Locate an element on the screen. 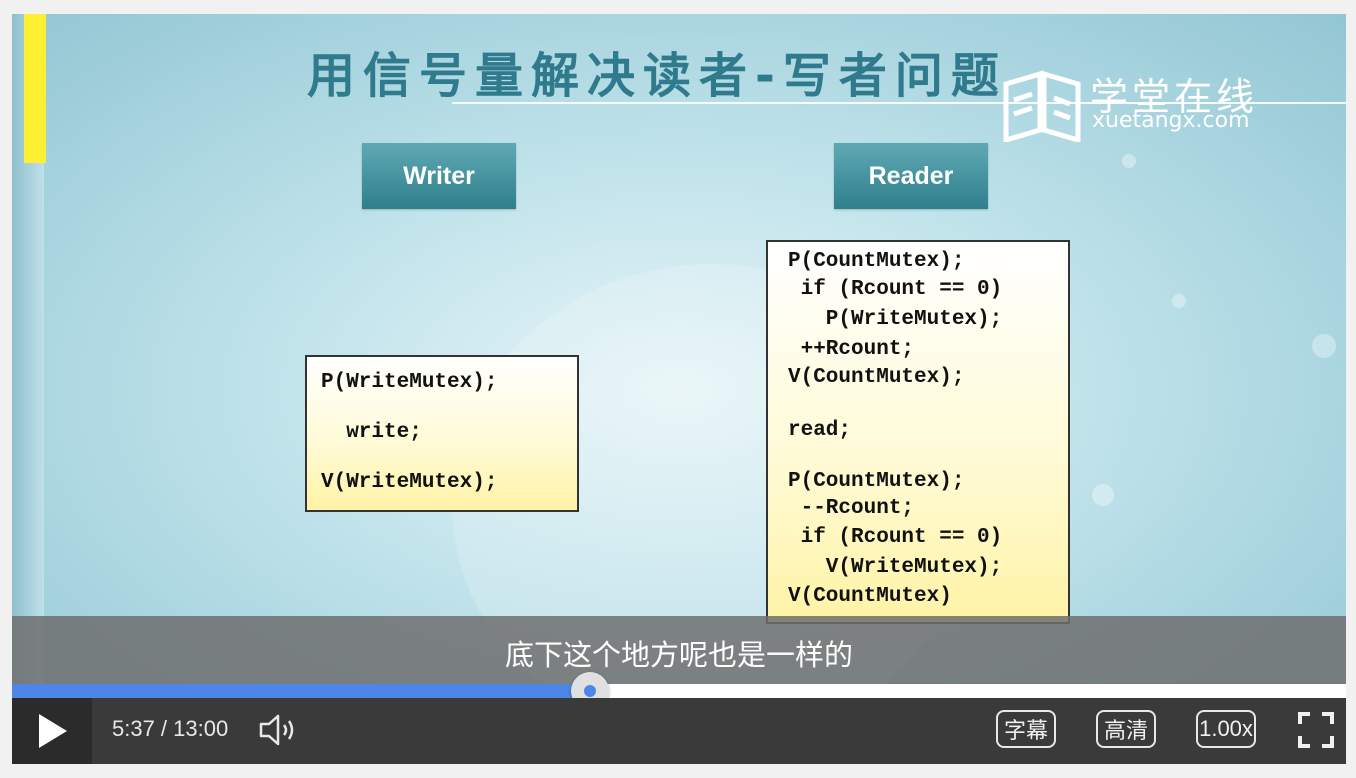 The height and width of the screenshot is (778, 1356). code-line: ++Rcount; is located at coordinates (851, 349).